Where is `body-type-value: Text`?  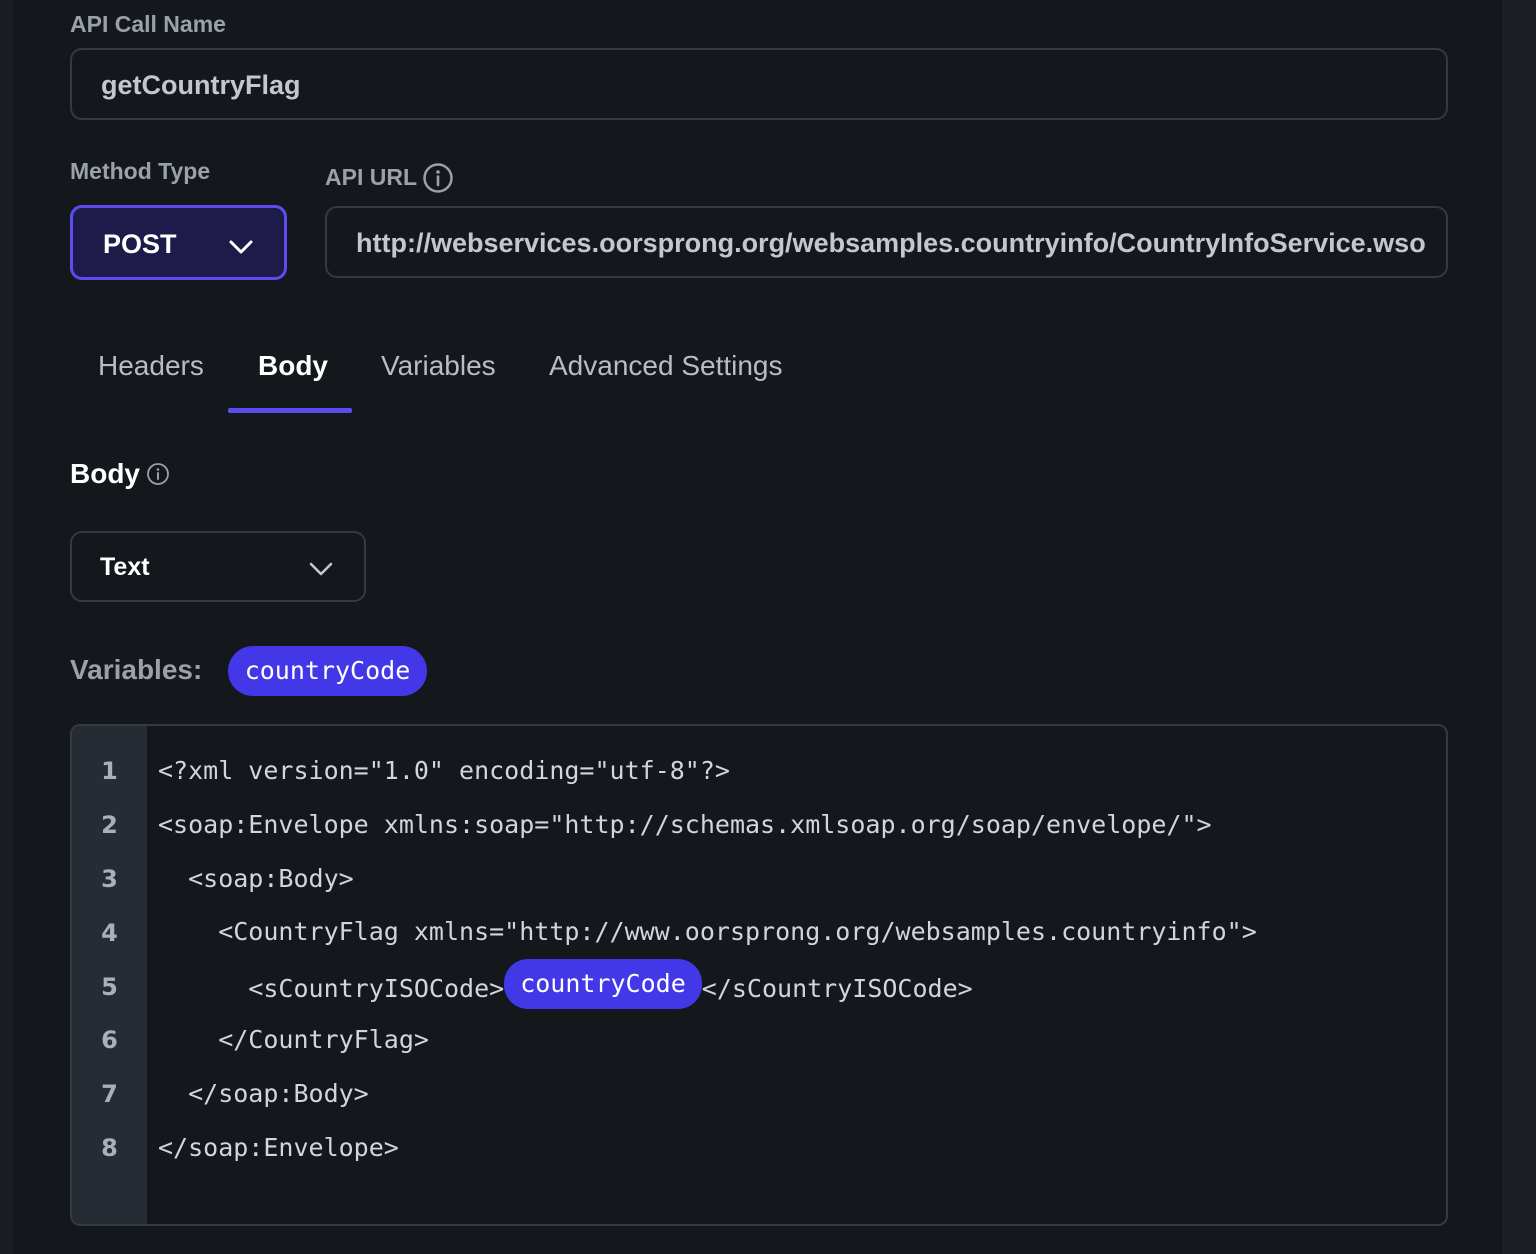 body-type-value: Text is located at coordinates (125, 567).